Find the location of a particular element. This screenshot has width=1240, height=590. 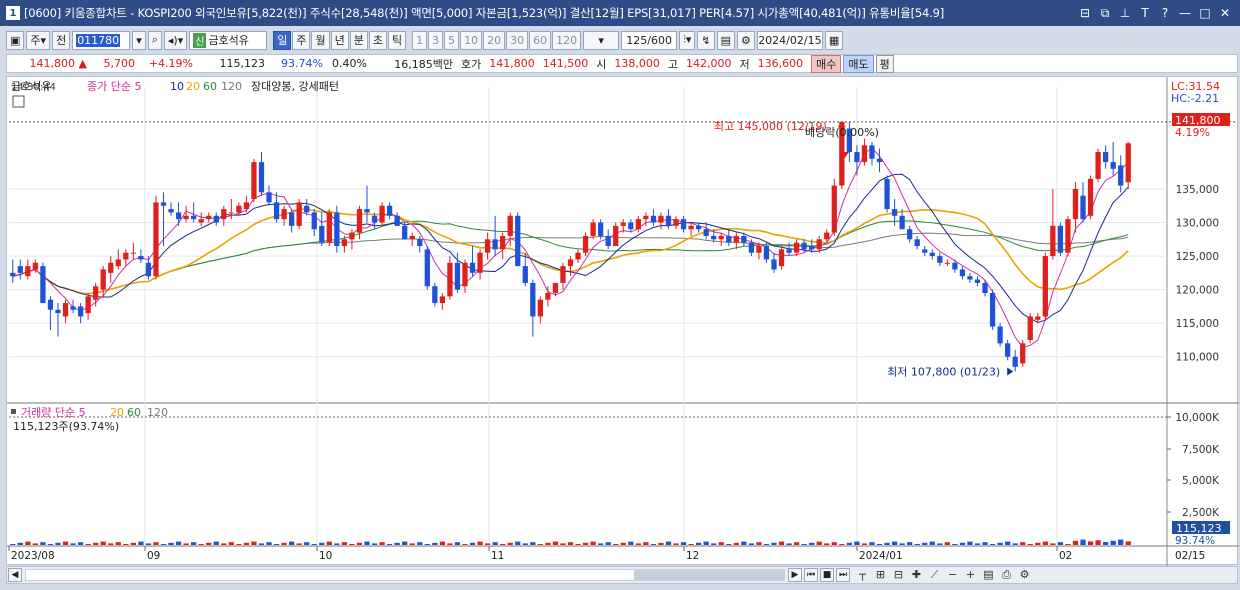

indicator-icon: ↯ is located at coordinates (706, 40).